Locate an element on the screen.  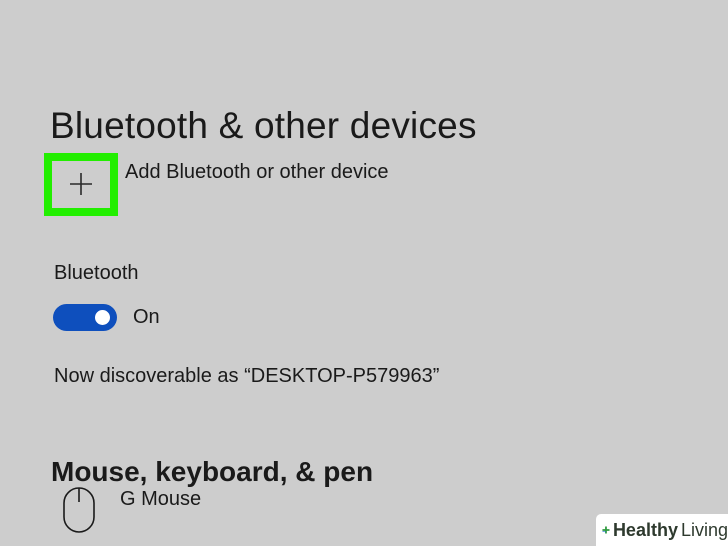
bluetooth-toggle-state: On is located at coordinates (146, 317).